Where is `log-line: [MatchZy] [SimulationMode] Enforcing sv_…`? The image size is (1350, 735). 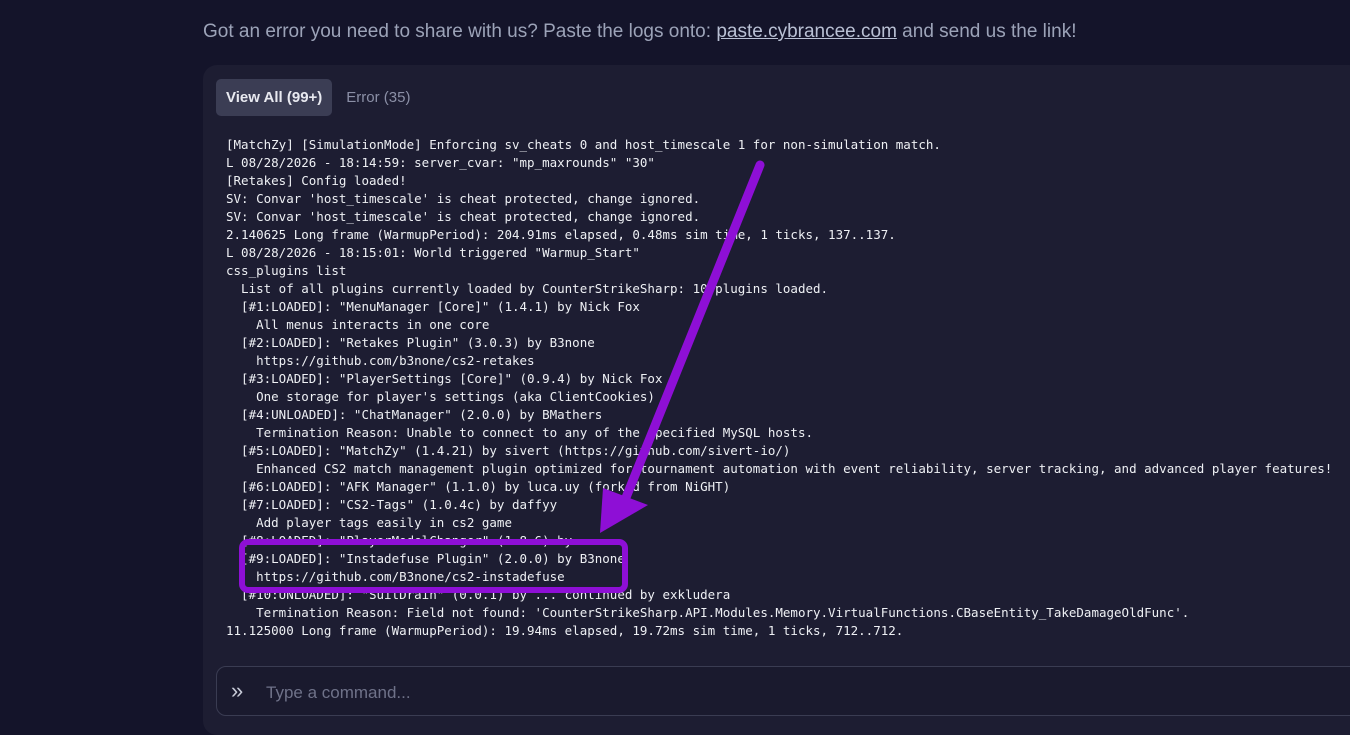
log-line: [MatchZy] [SimulationMode] Enforcing sv_… is located at coordinates (583, 144).